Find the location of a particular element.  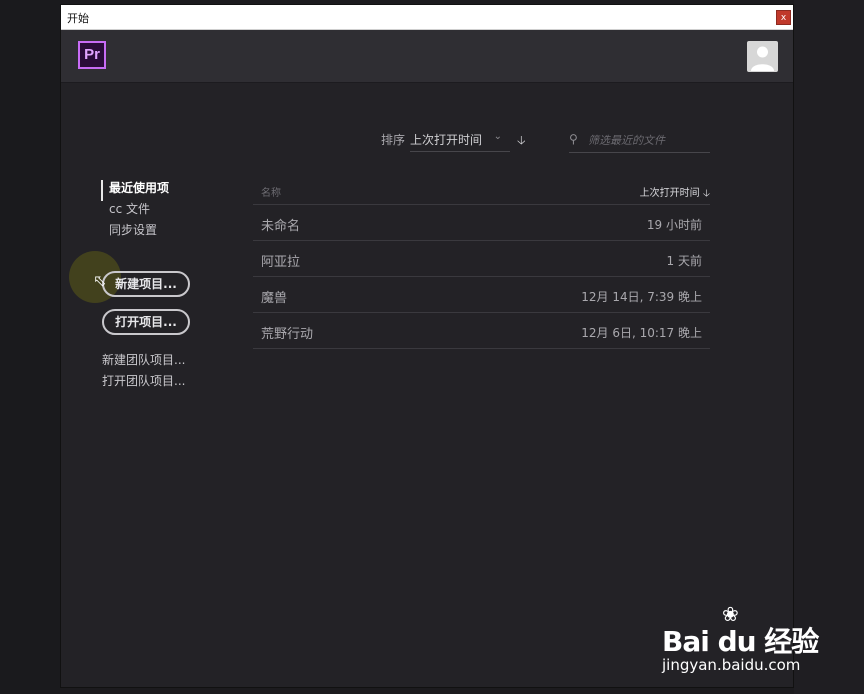

watermark-logo: Bai du 经验 is located at coordinates (740, 641).